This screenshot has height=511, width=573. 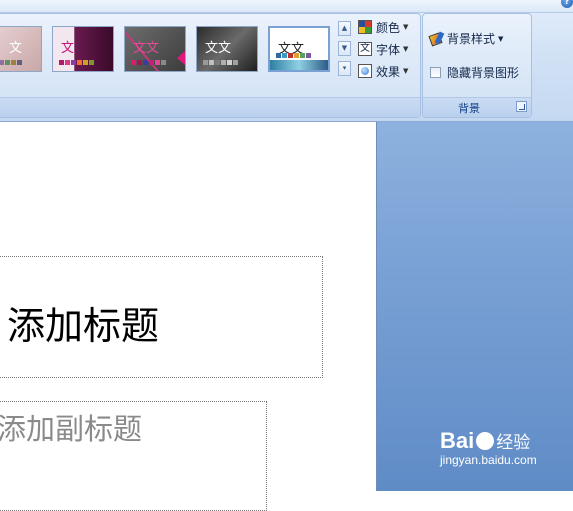 I want to click on help-icon: ?, so click(x=567, y=4).